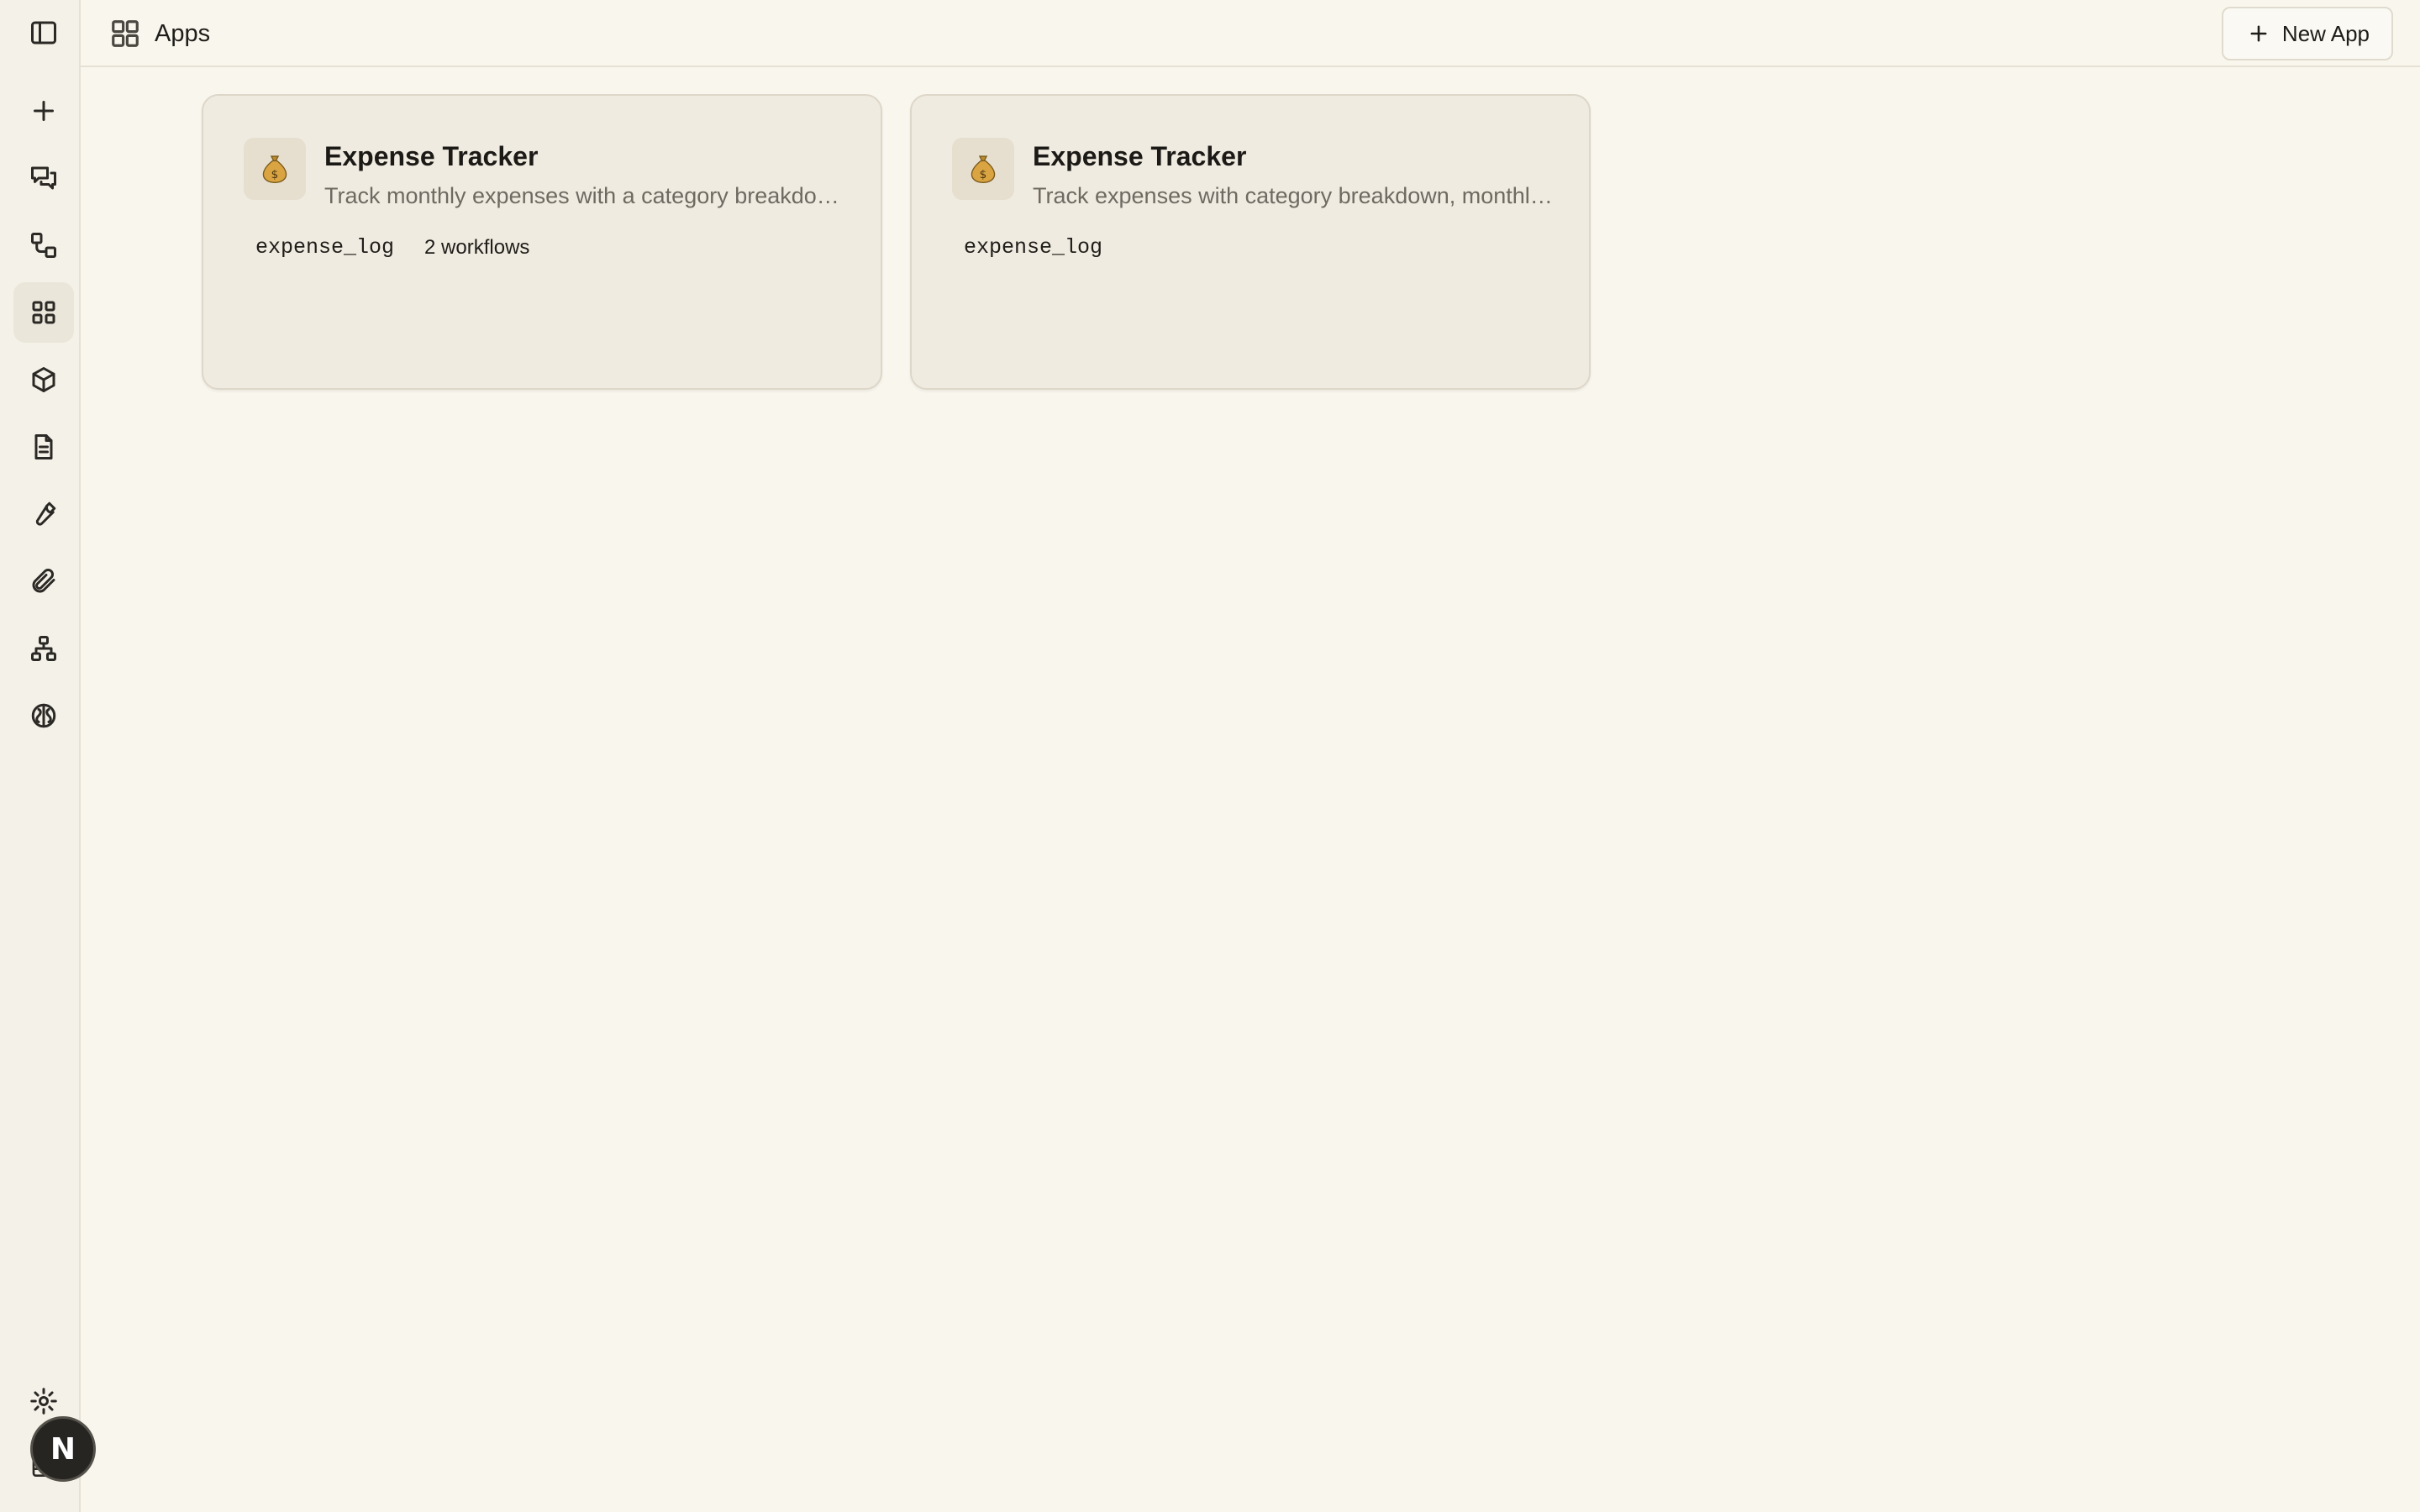 The width and height of the screenshot is (2420, 1512). Describe the element at coordinates (43, 1401) in the screenshot. I see `gear-icon` at that location.